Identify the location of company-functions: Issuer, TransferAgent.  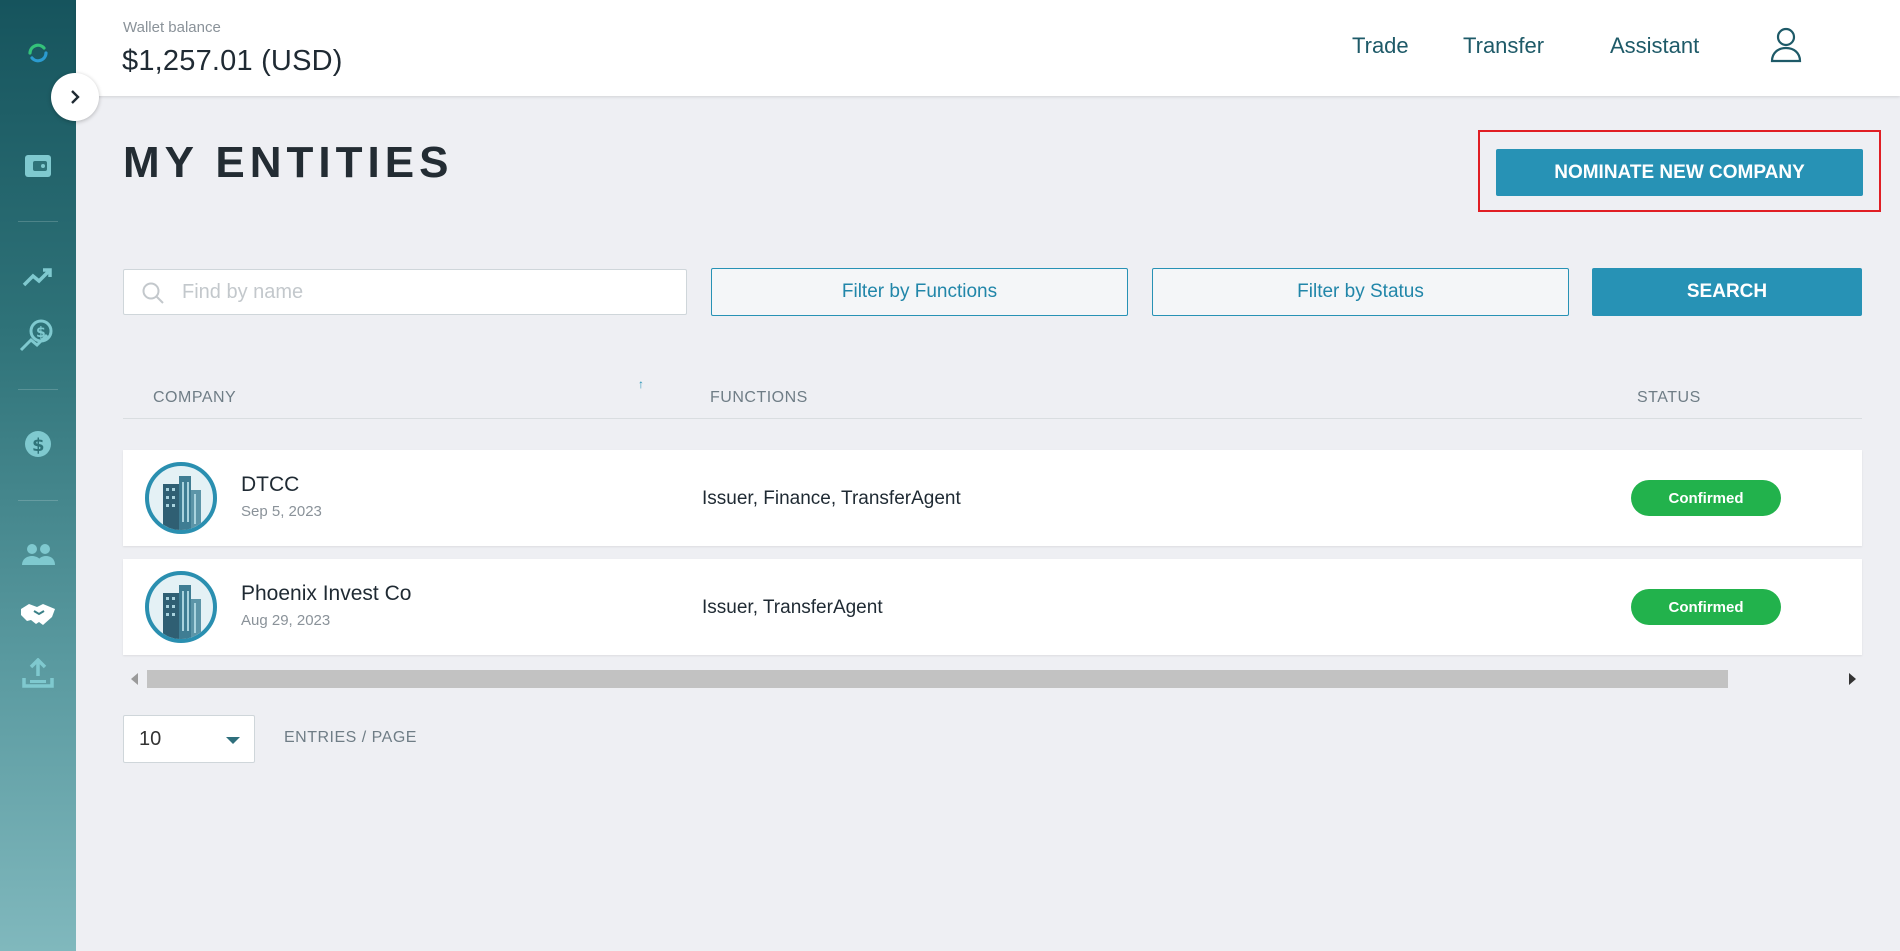
(792, 607).